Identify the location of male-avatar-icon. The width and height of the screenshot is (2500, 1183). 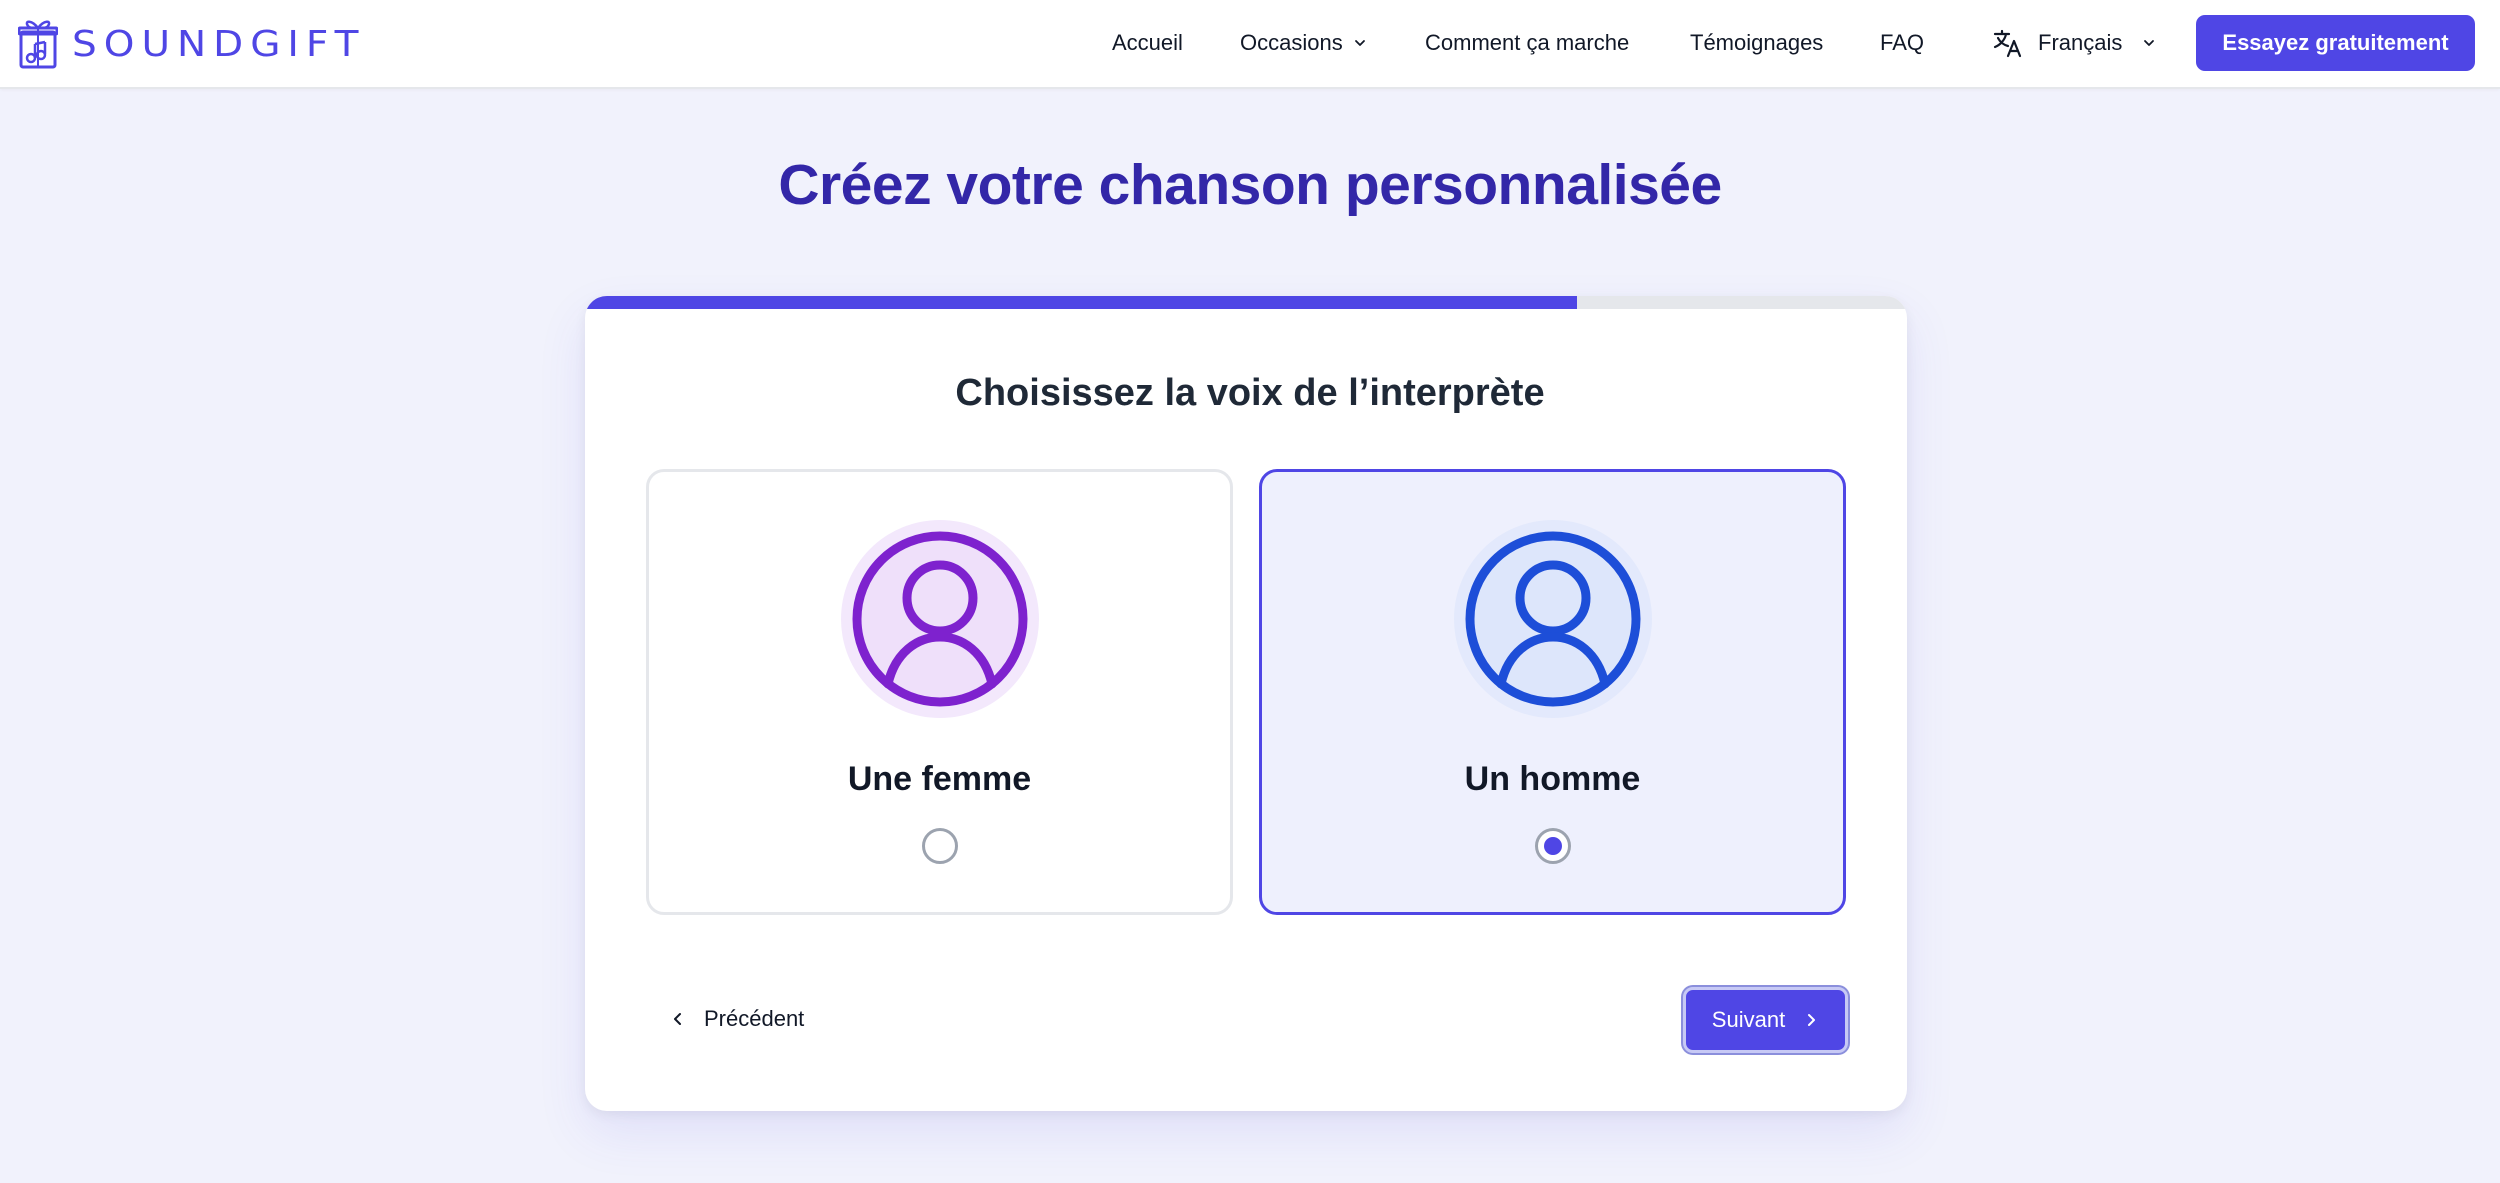
(1552, 619).